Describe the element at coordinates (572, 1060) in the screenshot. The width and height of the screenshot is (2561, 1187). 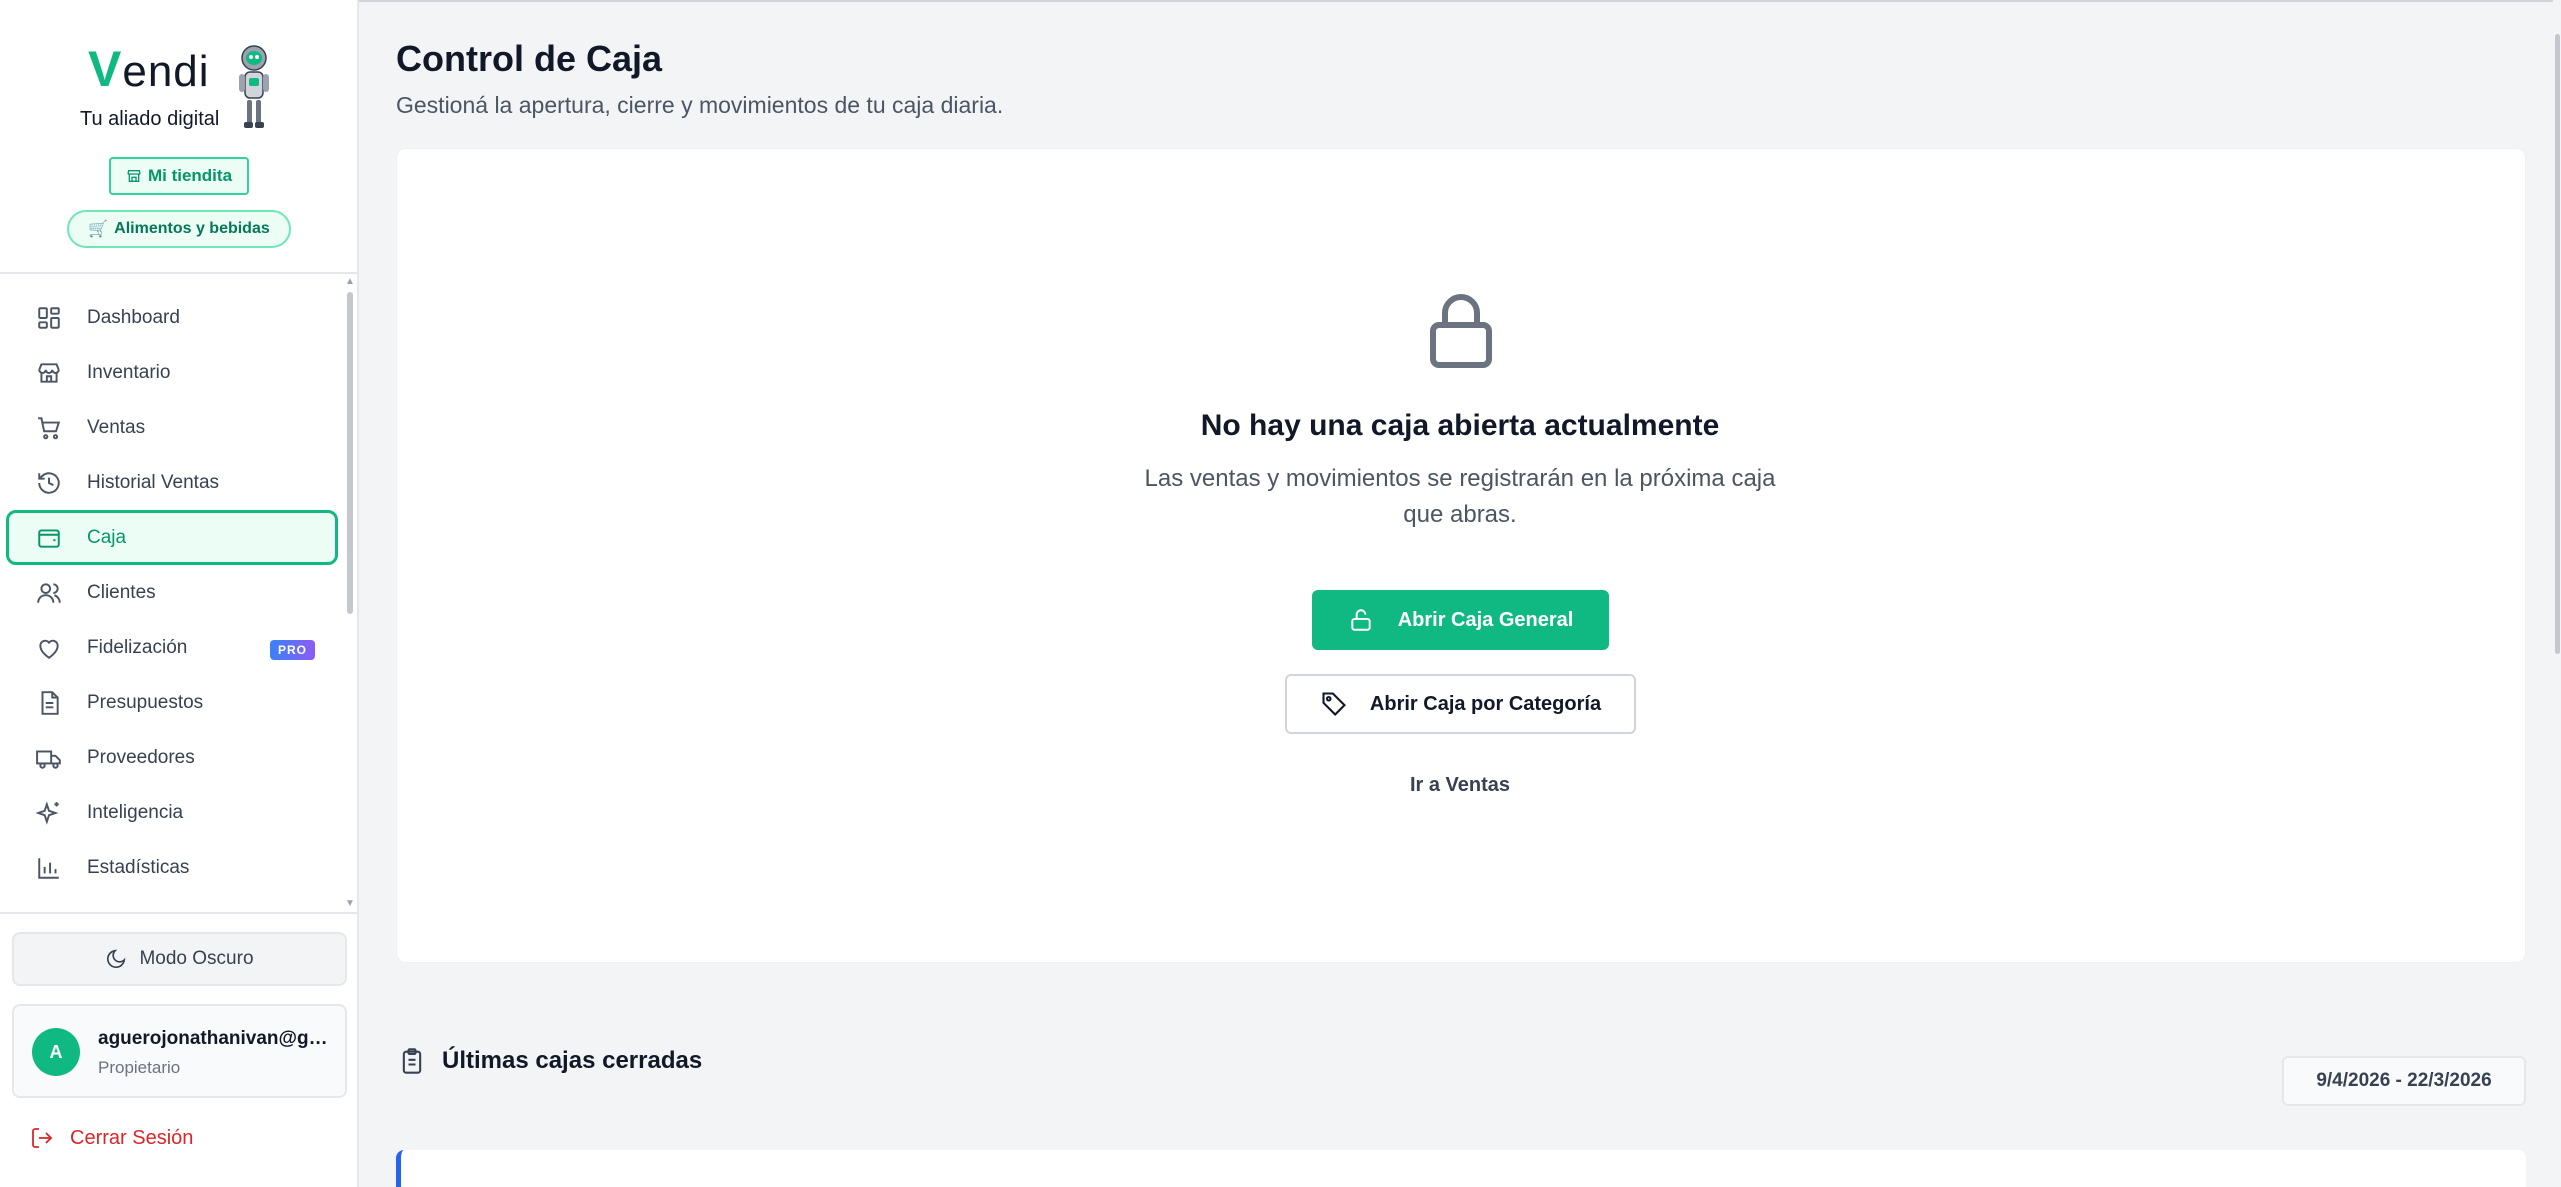
I see `closed-registers-title: Últimas cajas cerradas` at that location.